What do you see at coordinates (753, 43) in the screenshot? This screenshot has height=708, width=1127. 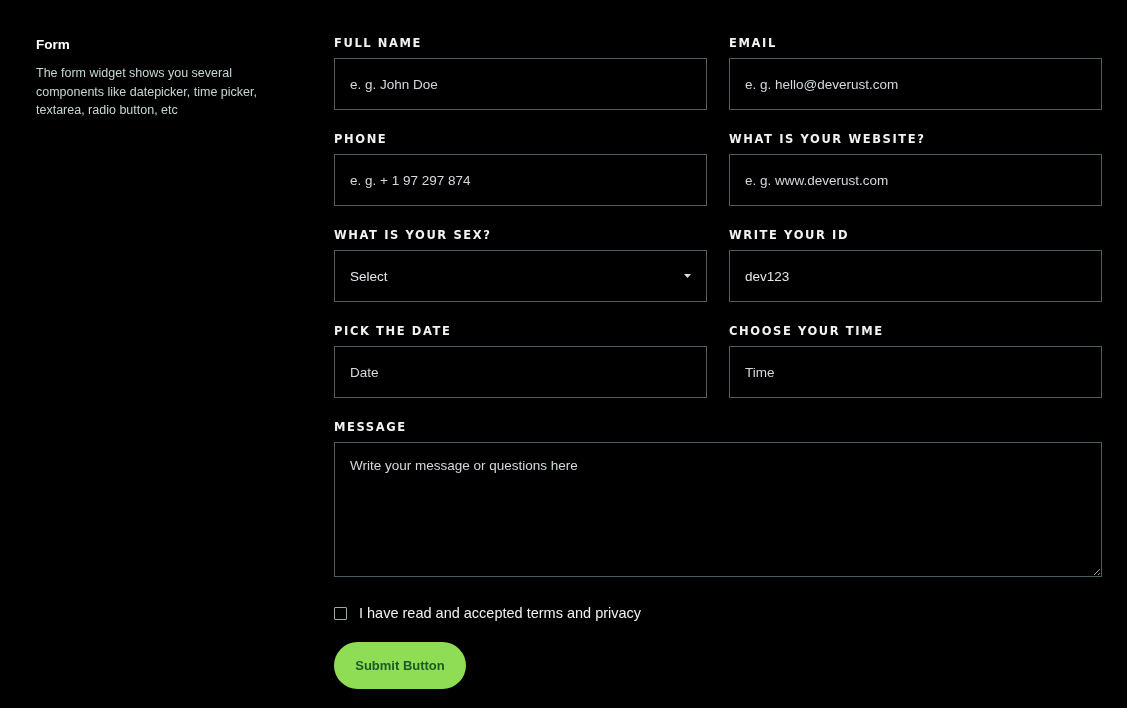 I see `field-label: EMAIL` at bounding box center [753, 43].